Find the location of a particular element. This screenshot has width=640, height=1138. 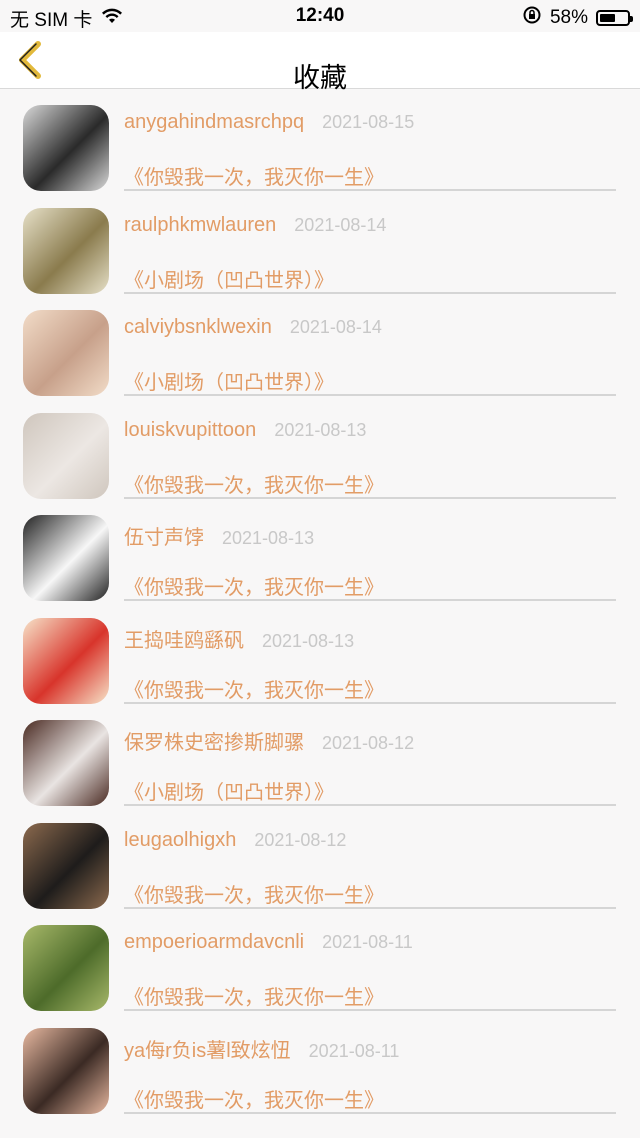

username-text: leugaolhigxh is located at coordinates (180, 839).